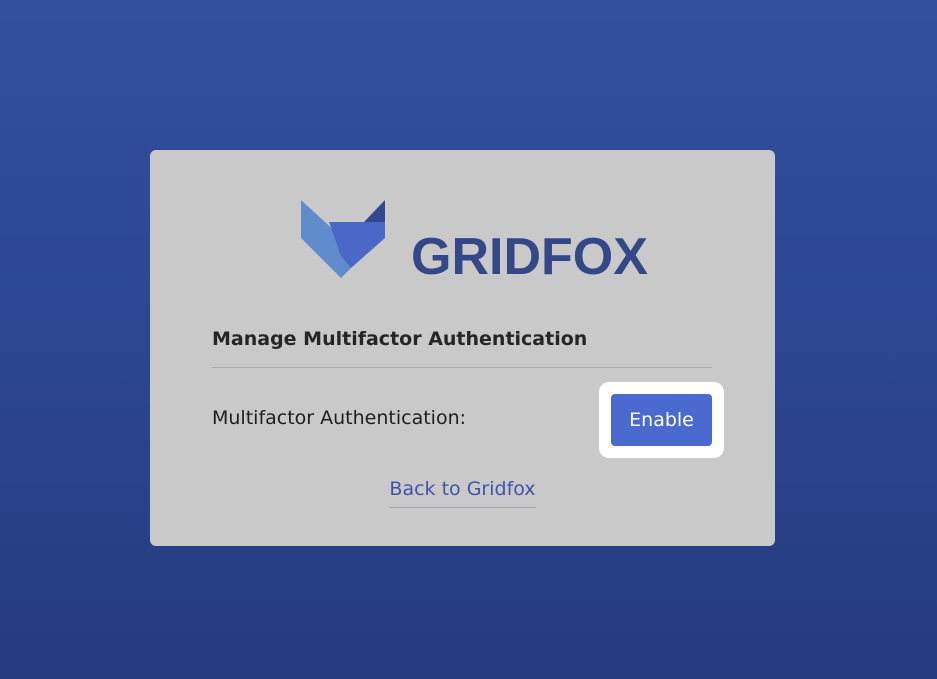  I want to click on mfa-label: Multifactor Authentication:, so click(339, 418).